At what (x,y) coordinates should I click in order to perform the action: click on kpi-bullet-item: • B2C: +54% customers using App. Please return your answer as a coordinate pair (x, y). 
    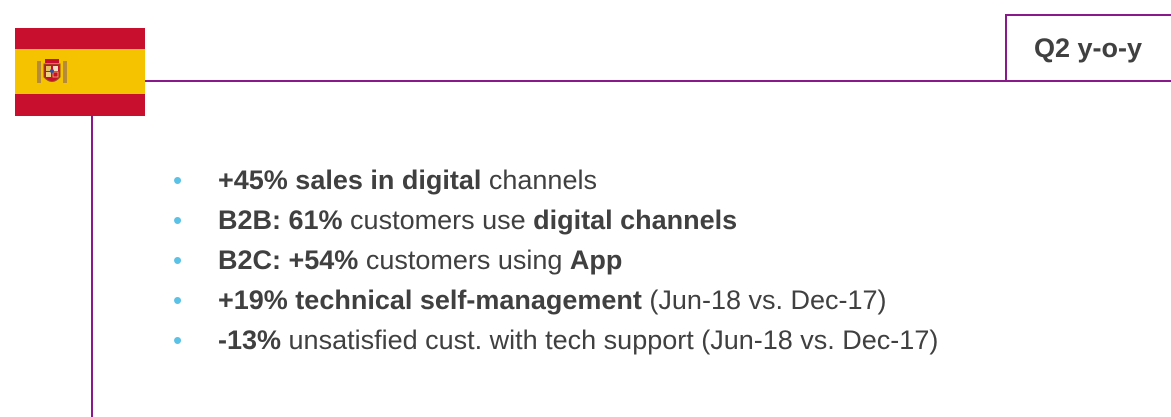
    Looking at the image, I should click on (554, 260).